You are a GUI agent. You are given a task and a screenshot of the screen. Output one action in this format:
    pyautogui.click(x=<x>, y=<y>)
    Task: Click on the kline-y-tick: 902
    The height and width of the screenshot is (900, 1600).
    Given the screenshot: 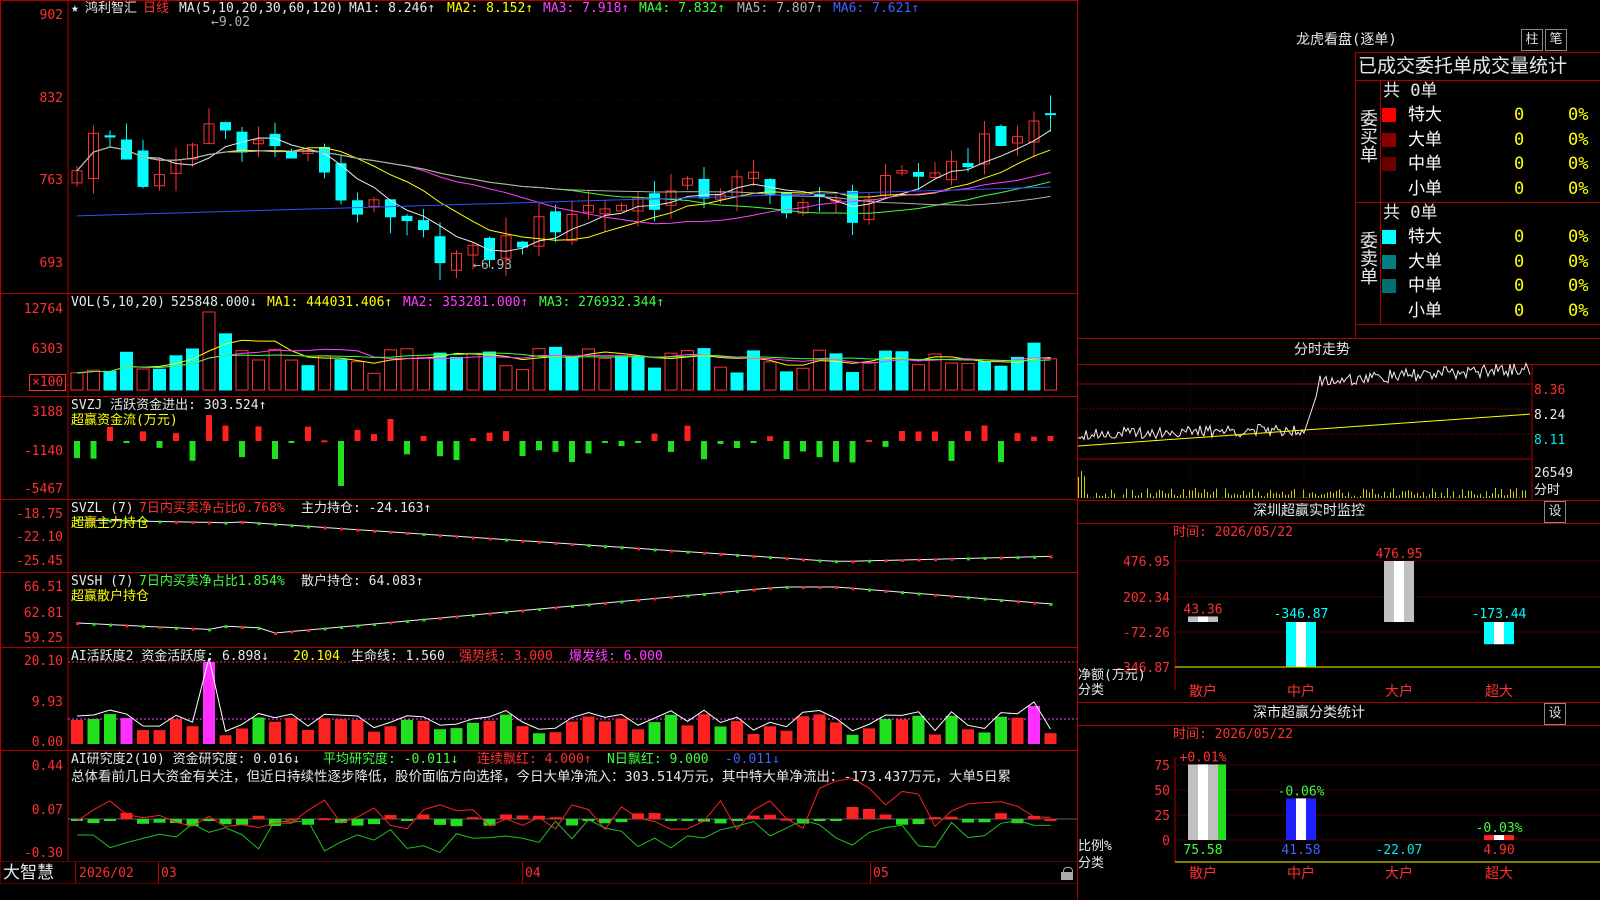 What is the action you would take?
    pyautogui.click(x=51, y=15)
    